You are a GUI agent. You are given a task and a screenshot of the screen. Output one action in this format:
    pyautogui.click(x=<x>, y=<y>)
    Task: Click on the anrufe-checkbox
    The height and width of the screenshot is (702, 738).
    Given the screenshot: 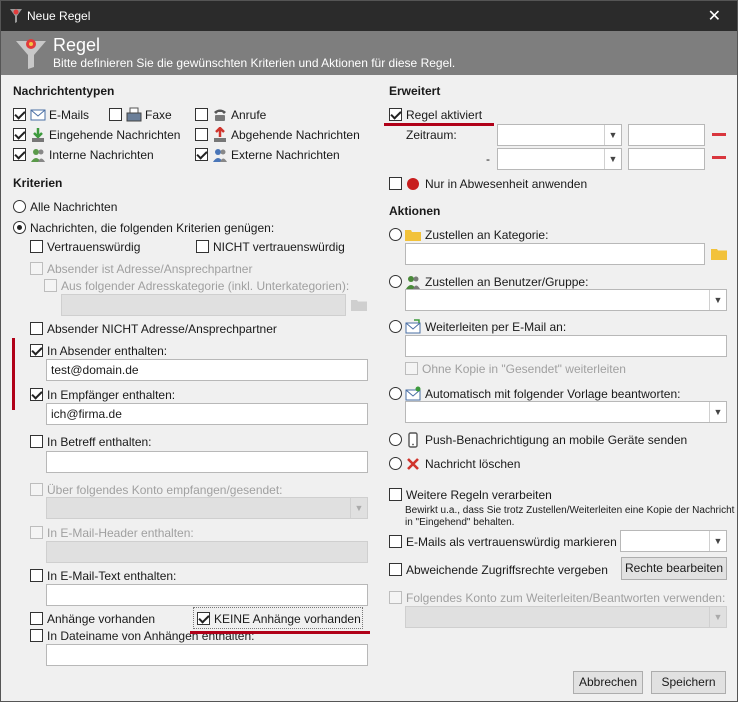 What is the action you would take?
    pyautogui.click(x=201, y=114)
    